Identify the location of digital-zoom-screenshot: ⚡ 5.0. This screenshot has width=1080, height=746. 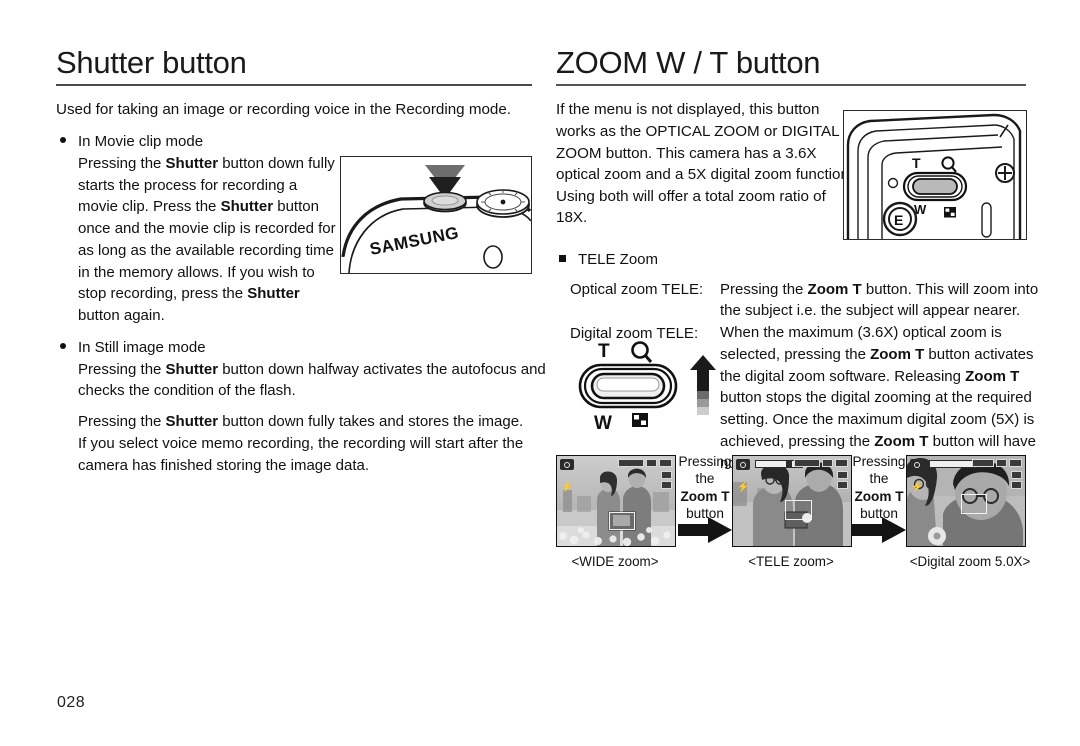
(966, 501).